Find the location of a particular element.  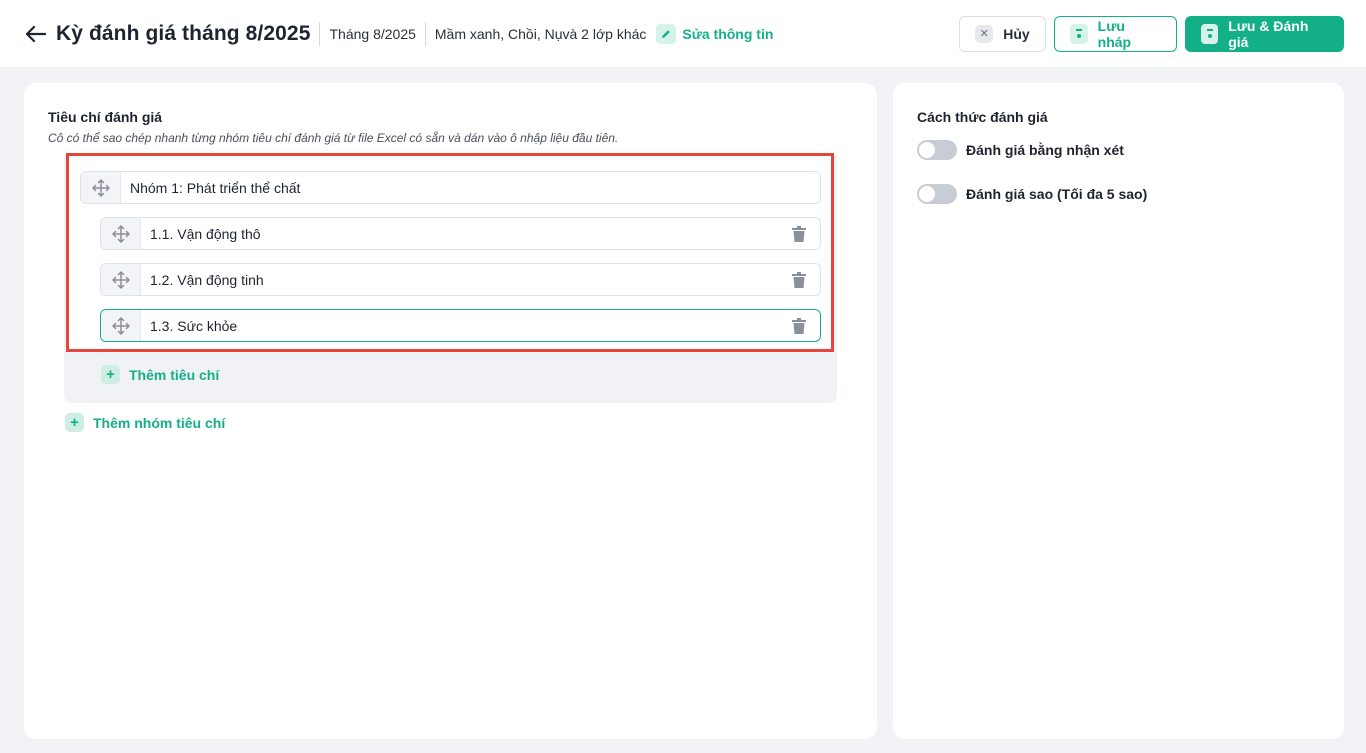

criterion-input: 1.3. Sức khỏe is located at coordinates (460, 325).